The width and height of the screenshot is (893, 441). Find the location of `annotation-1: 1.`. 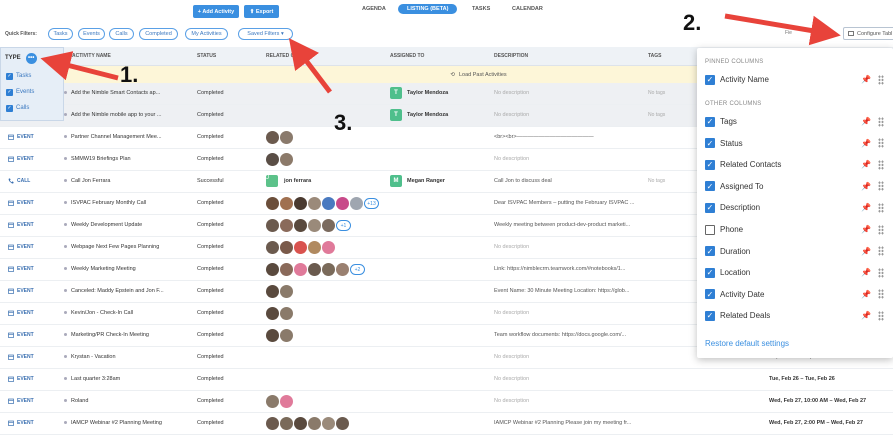

annotation-1: 1. is located at coordinates (129, 74).